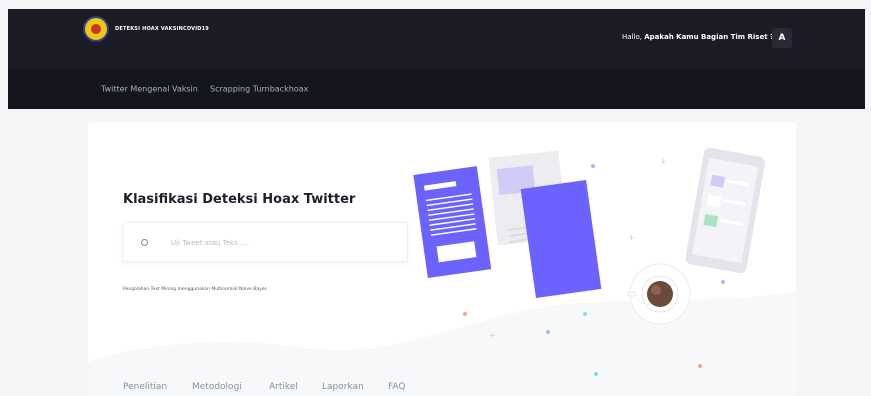 This screenshot has height=396, width=871. I want to click on footer-link-faq: FAQ, so click(396, 387).